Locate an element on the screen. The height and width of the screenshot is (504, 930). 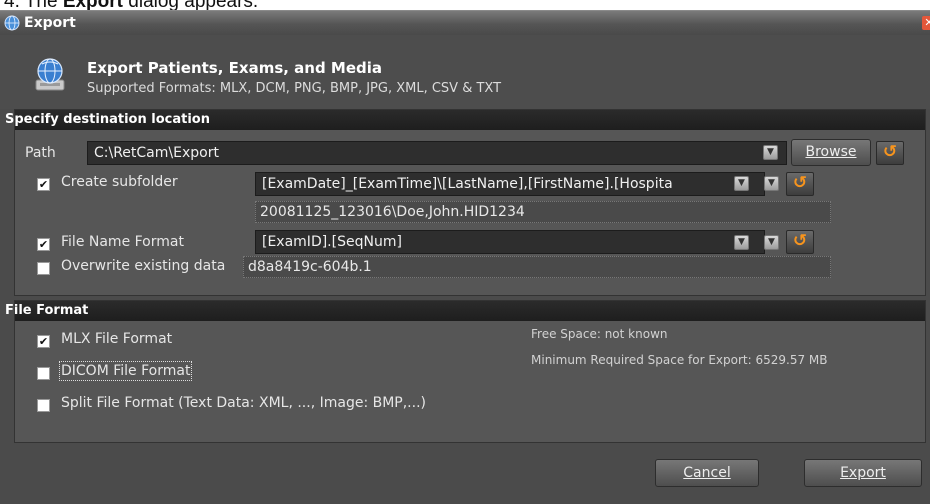
mlx-format-label: MLX File Format is located at coordinates (117, 339).